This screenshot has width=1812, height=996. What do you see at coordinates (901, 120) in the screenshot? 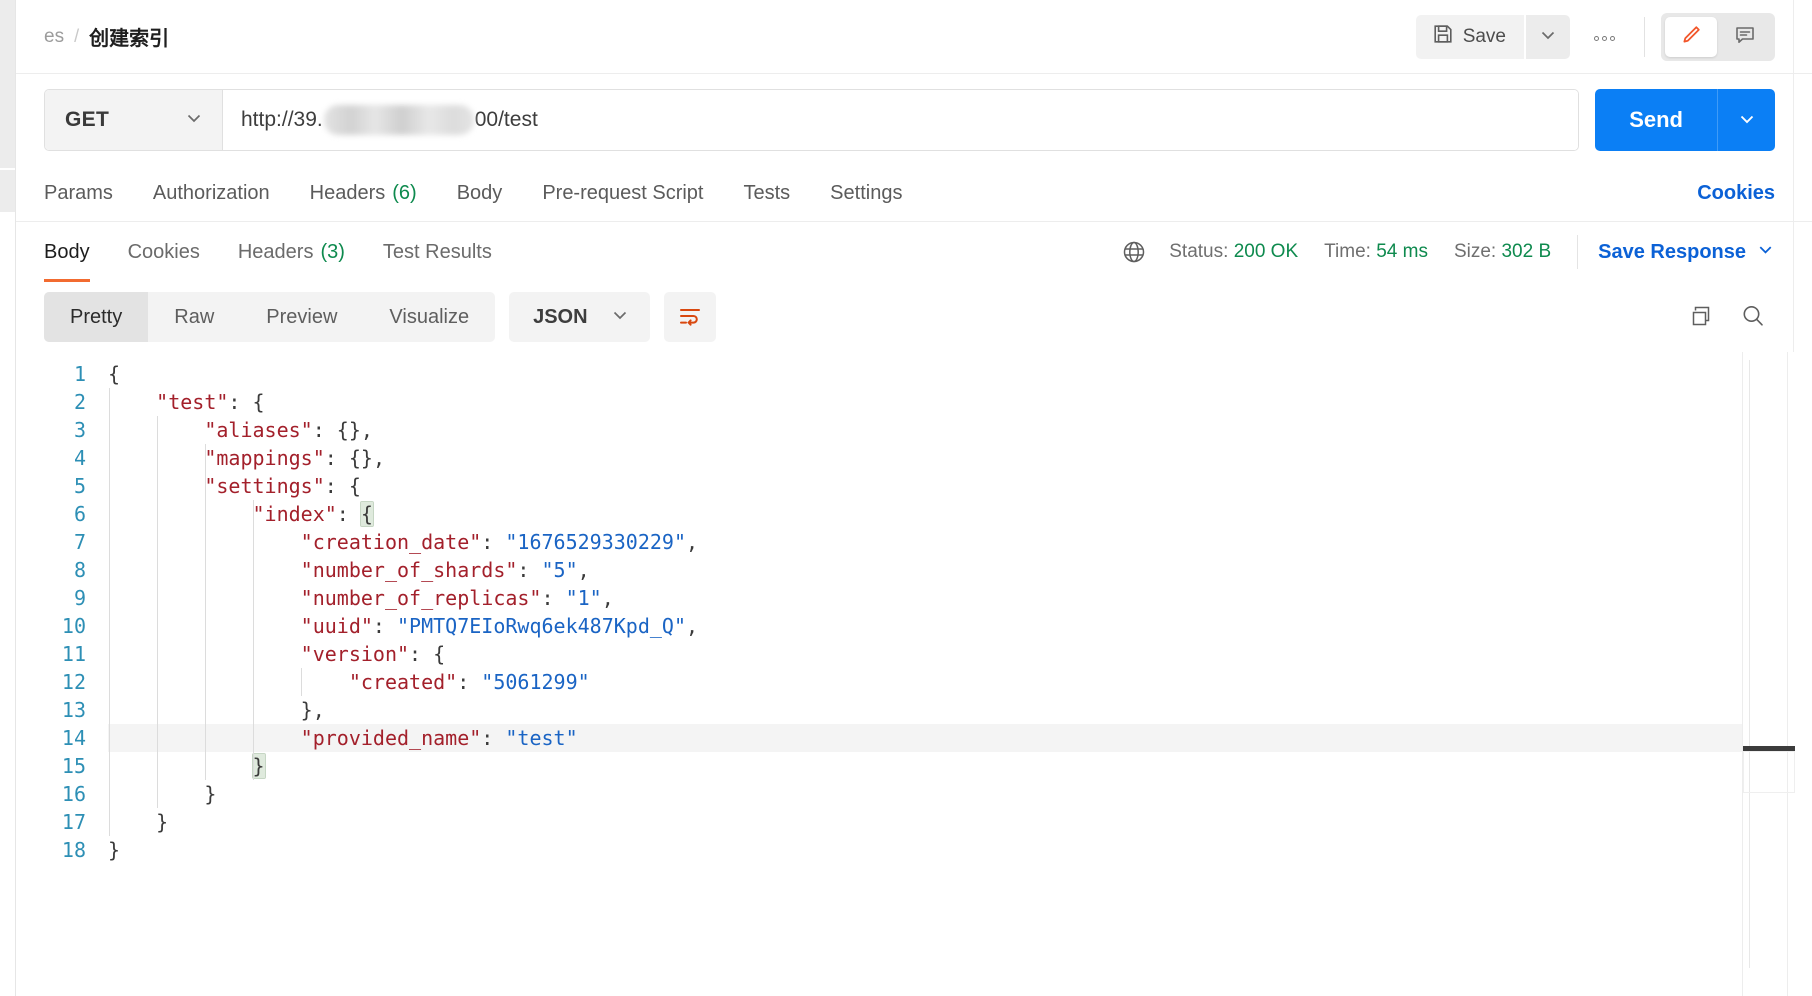
I see `url-input: http://39. 00/test` at bounding box center [901, 120].